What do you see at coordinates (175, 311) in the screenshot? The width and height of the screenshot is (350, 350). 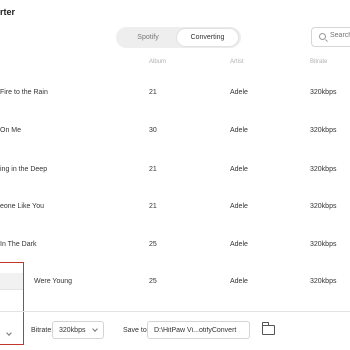 I see `footer-divider` at bounding box center [175, 311].